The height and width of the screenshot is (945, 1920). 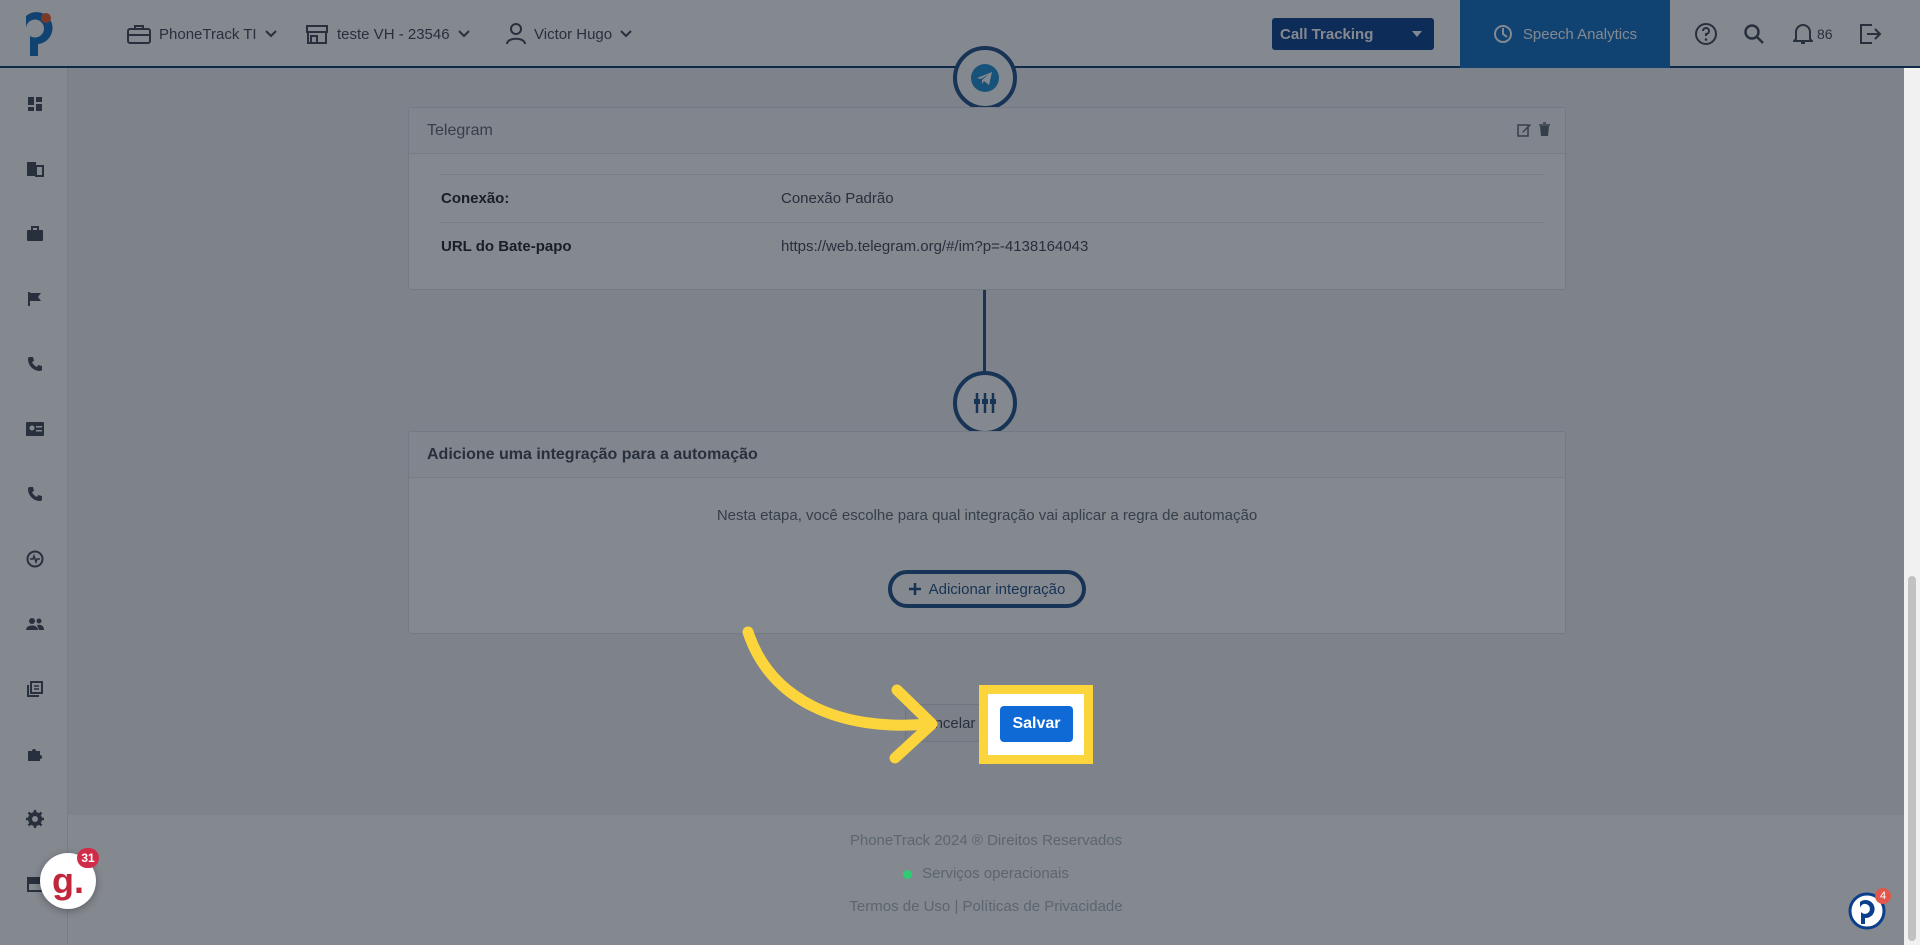 I want to click on telegram-icon, so click(x=985, y=78).